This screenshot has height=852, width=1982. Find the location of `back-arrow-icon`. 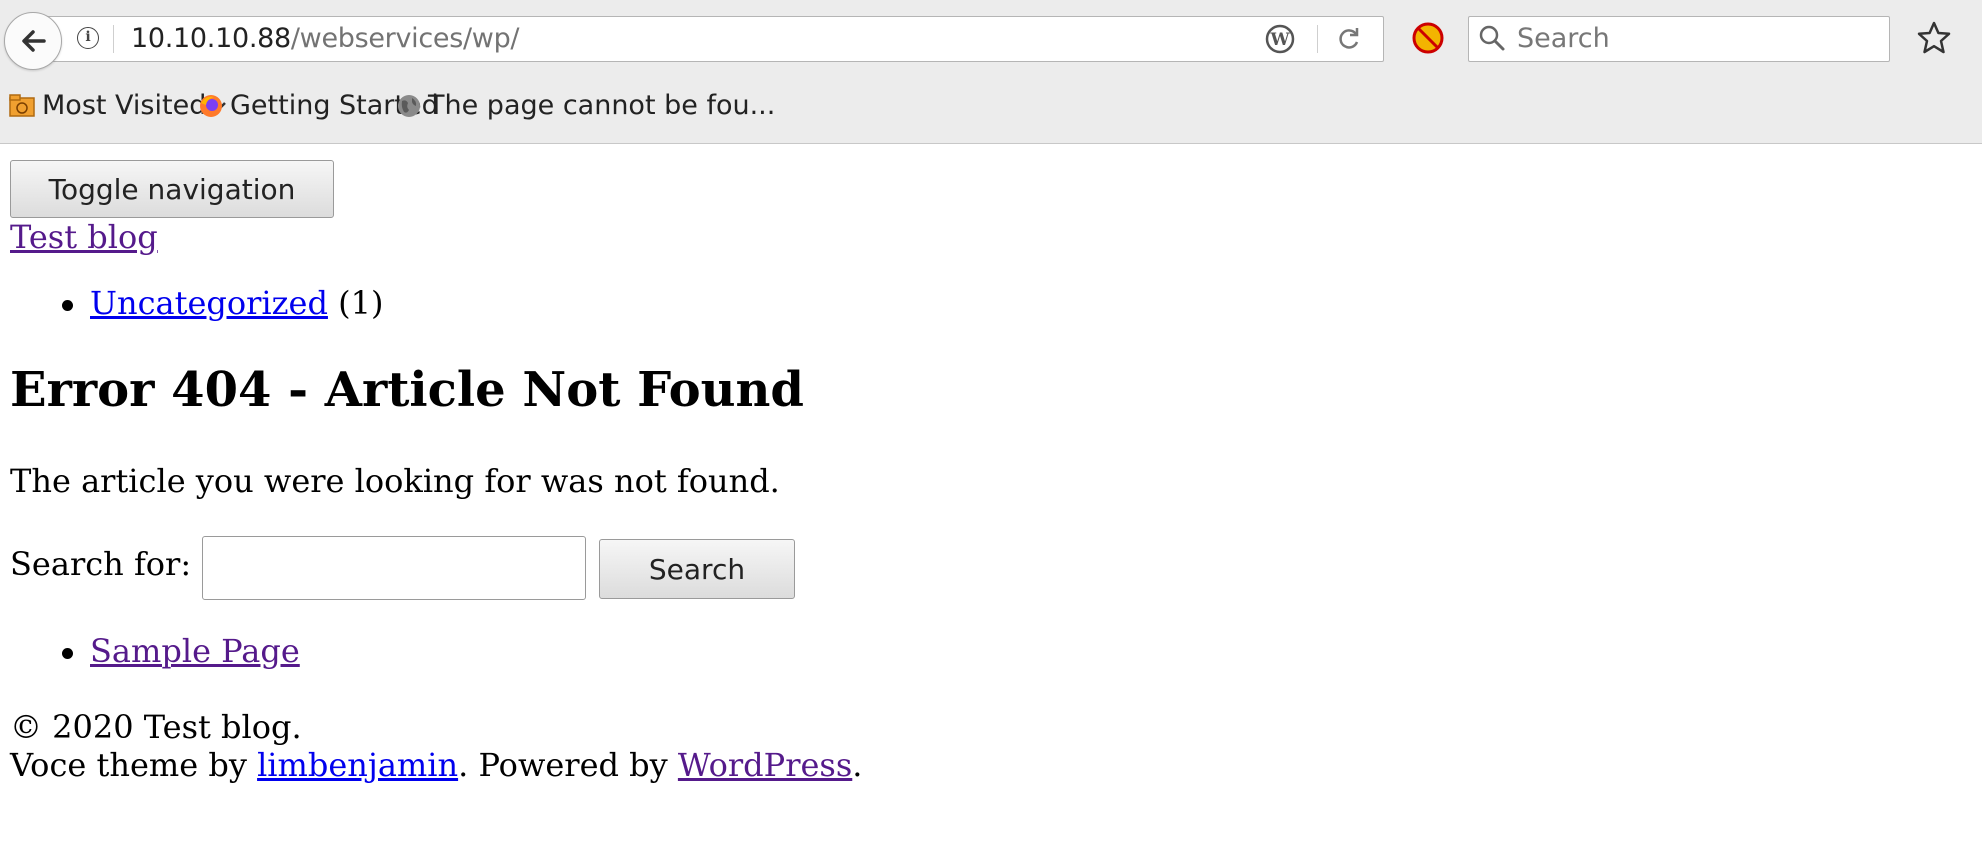

back-arrow-icon is located at coordinates (34, 41).